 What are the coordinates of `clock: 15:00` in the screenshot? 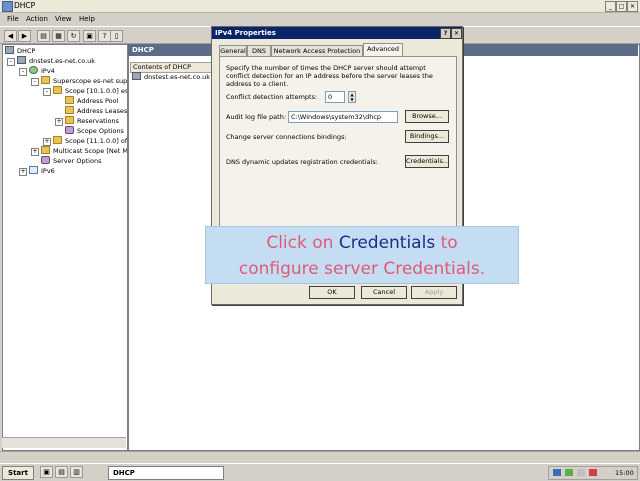 It's located at (624, 473).